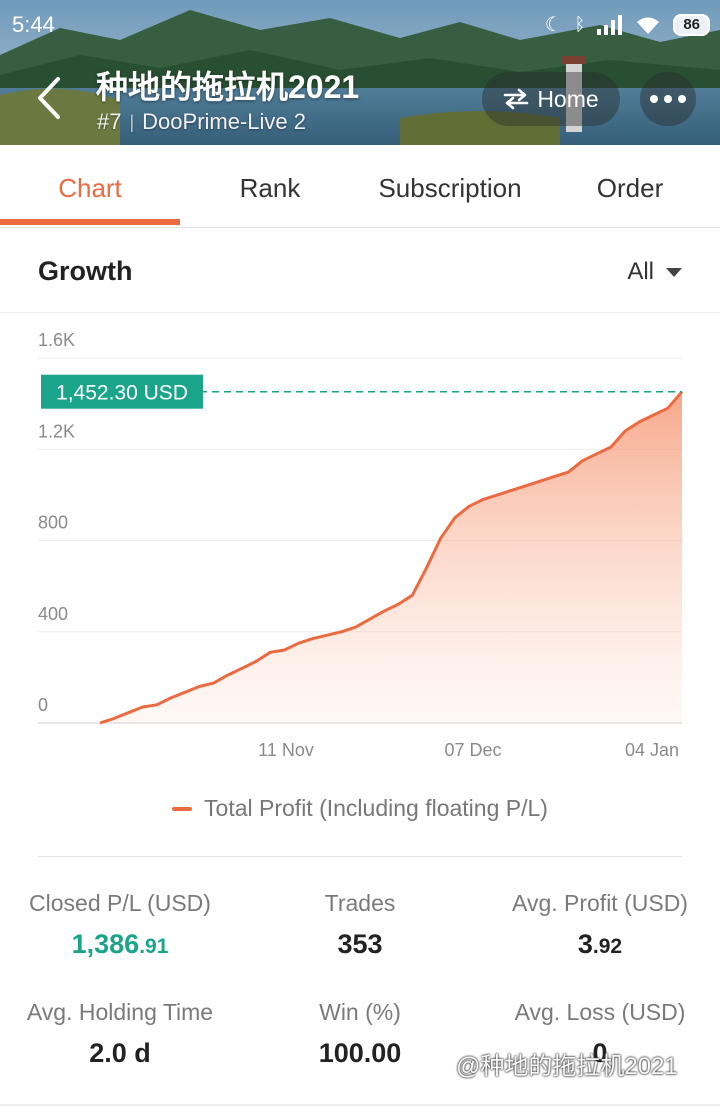 Image resolution: width=720 pixels, height=1106 pixels. Describe the element at coordinates (376, 808) in the screenshot. I see `legend-label: Total Profit (Including floating P/L)` at that location.